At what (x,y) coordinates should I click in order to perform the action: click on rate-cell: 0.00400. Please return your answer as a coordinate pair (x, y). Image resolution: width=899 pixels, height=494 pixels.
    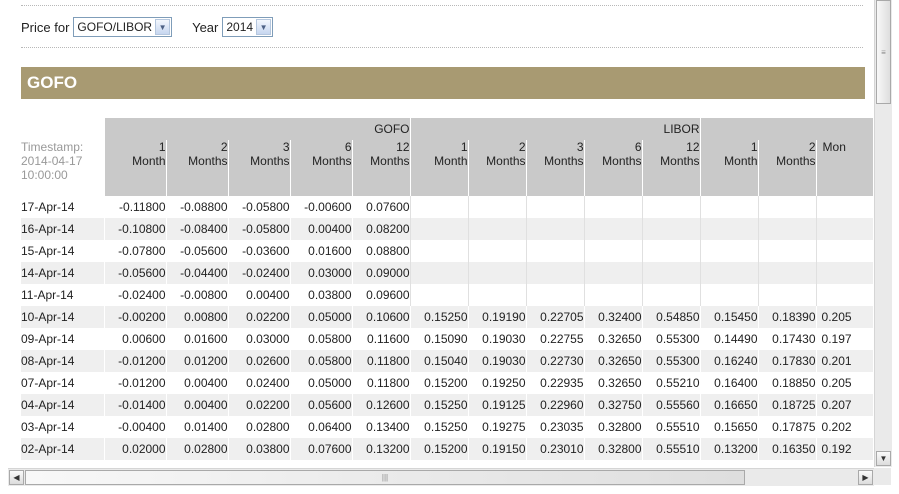
    Looking at the image, I should click on (197, 383).